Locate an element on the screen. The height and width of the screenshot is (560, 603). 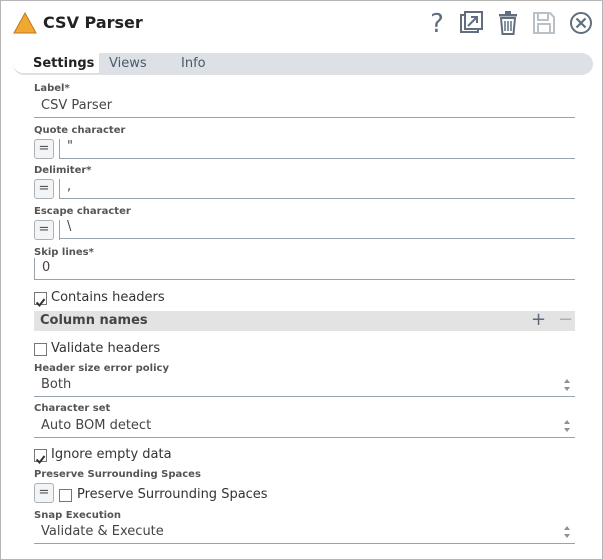
quote-expression-button: = is located at coordinates (44, 149).